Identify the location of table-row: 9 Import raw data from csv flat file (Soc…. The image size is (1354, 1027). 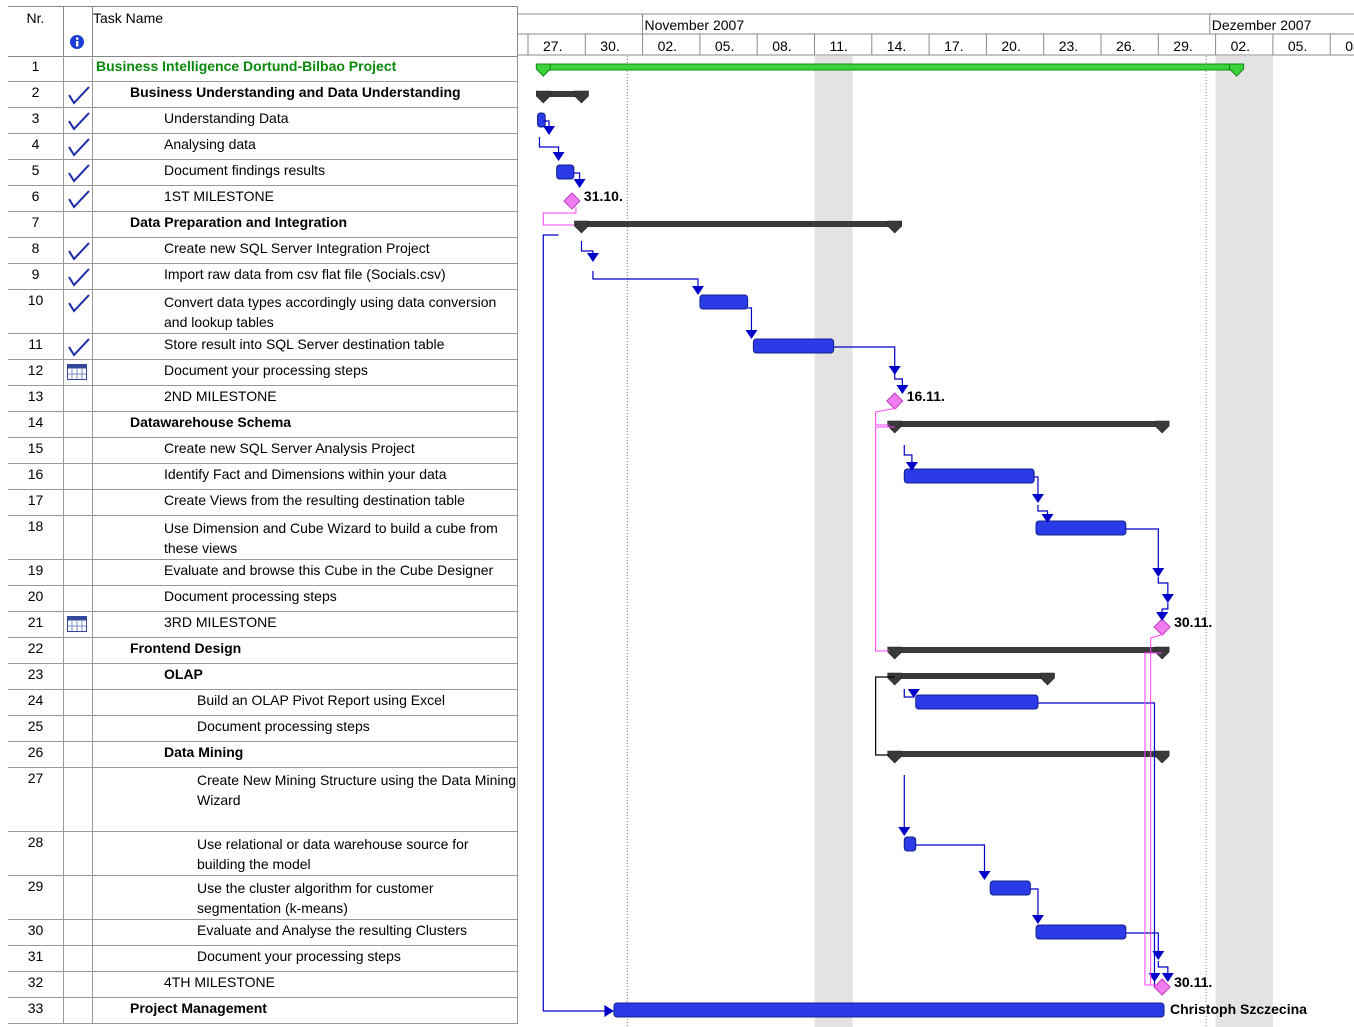
(263, 277).